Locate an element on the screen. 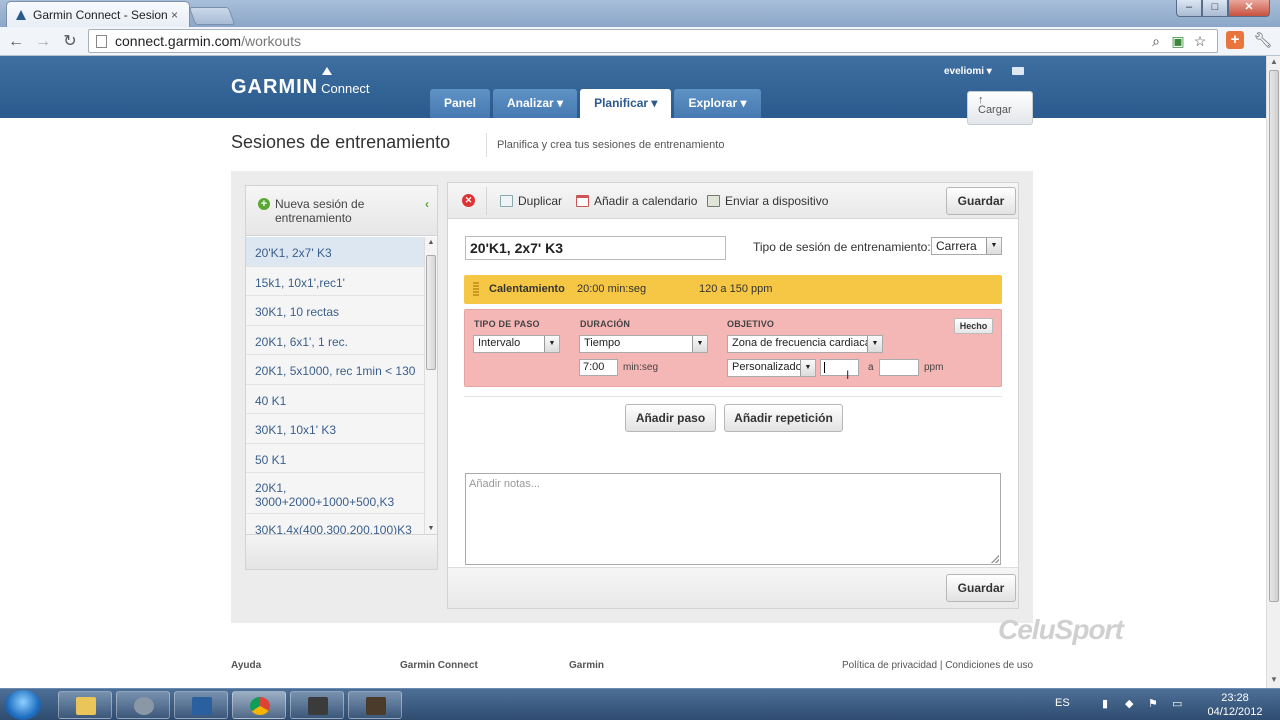 The width and height of the screenshot is (1280, 720). minimize-icon: – is located at coordinates (1189, 8).